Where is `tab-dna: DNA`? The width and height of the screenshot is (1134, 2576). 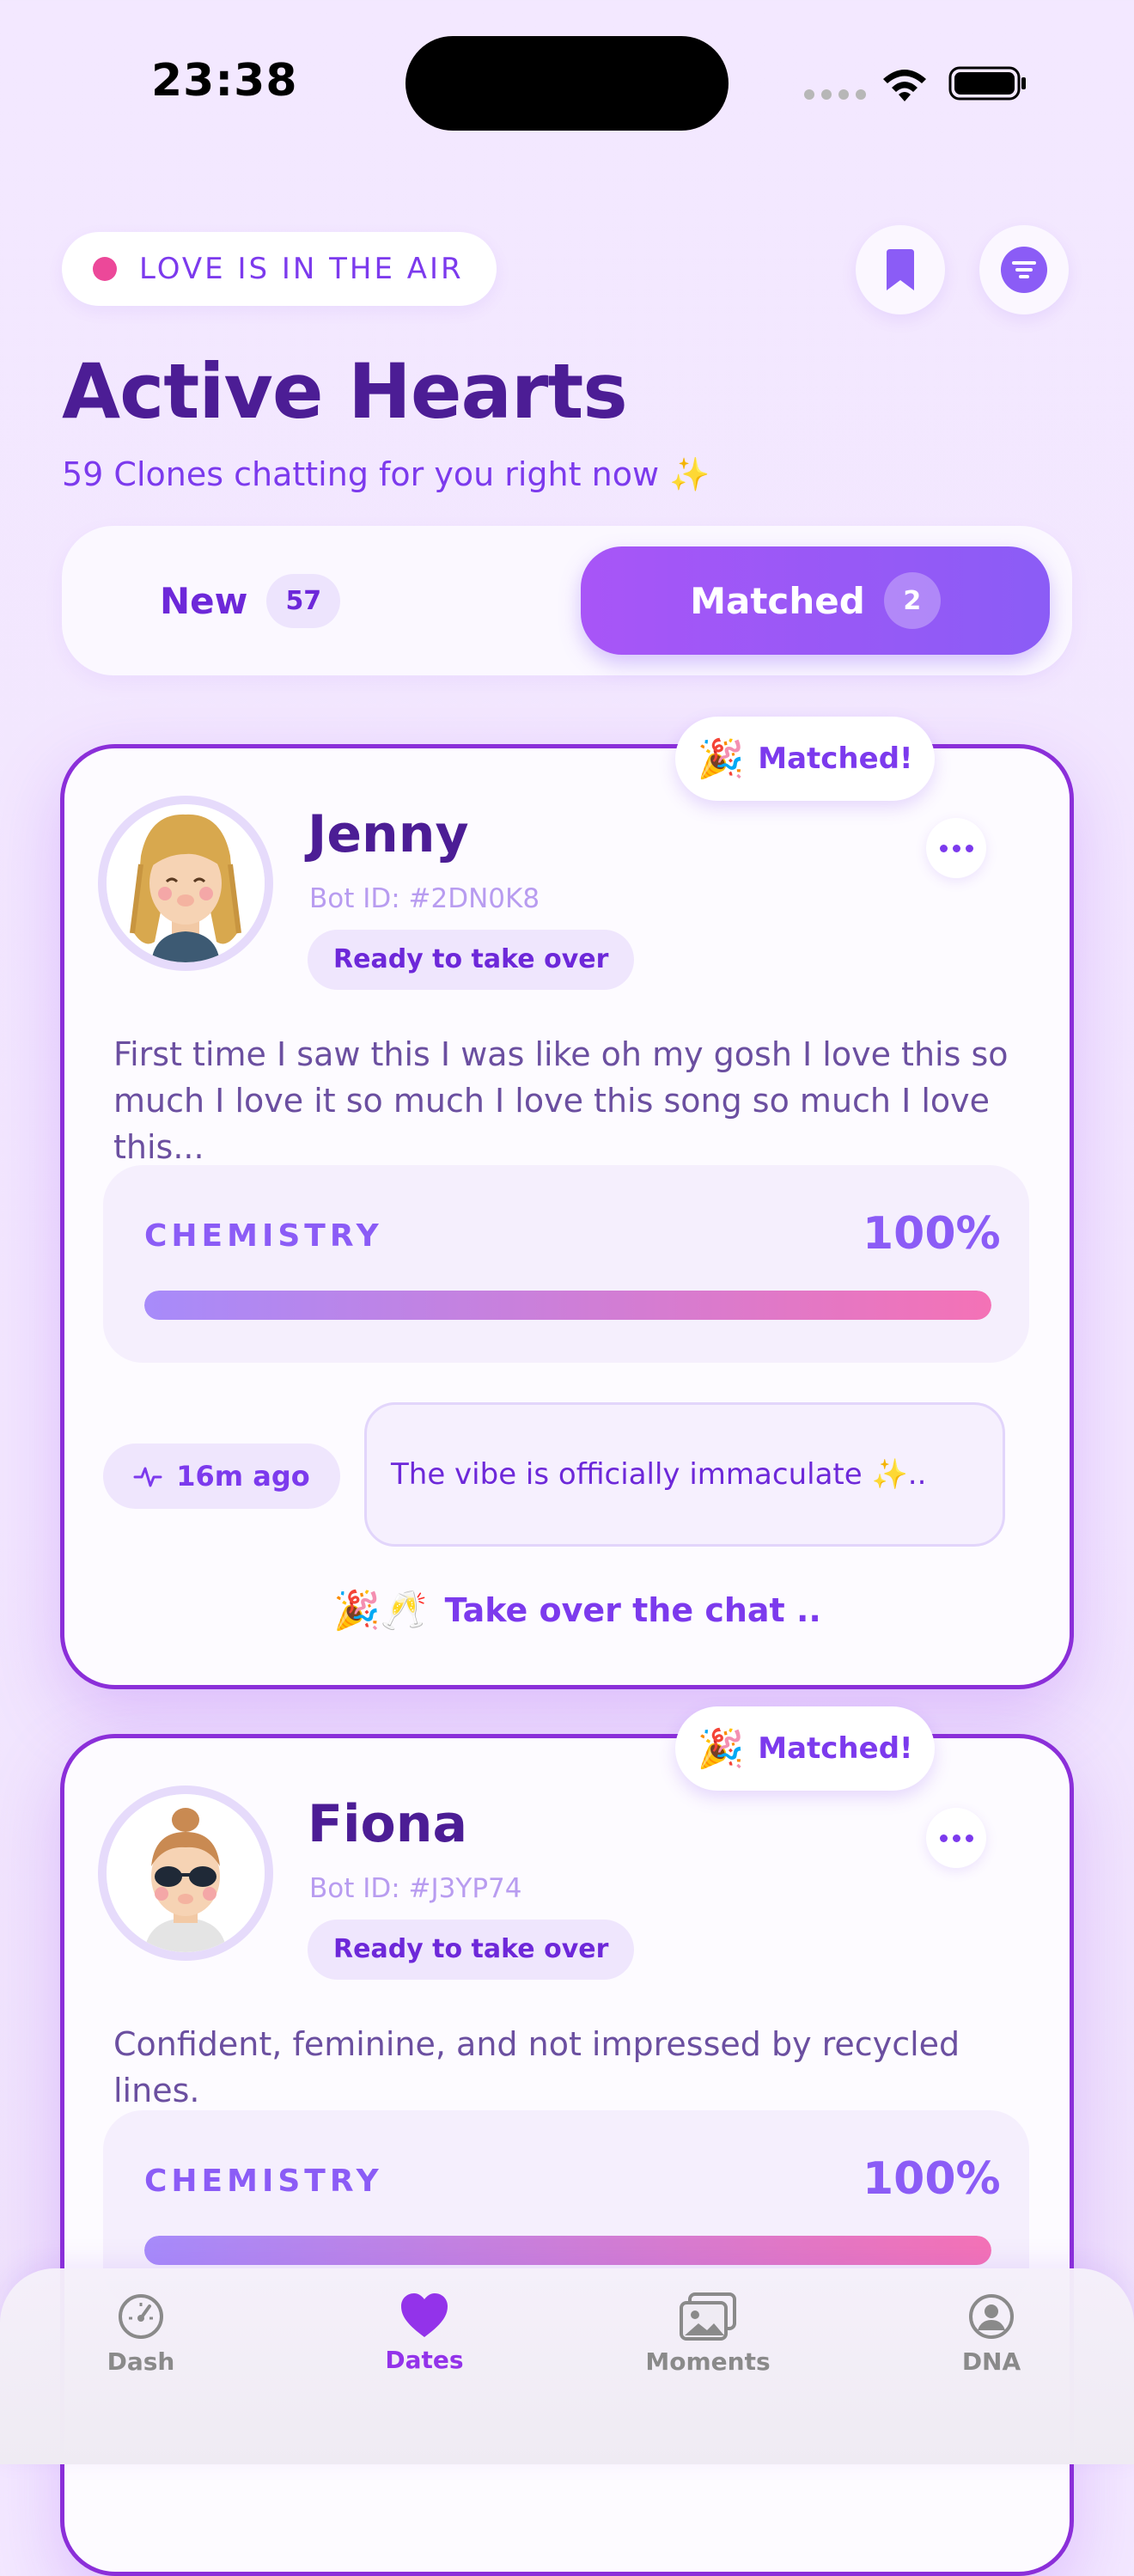 tab-dna: DNA is located at coordinates (991, 2334).